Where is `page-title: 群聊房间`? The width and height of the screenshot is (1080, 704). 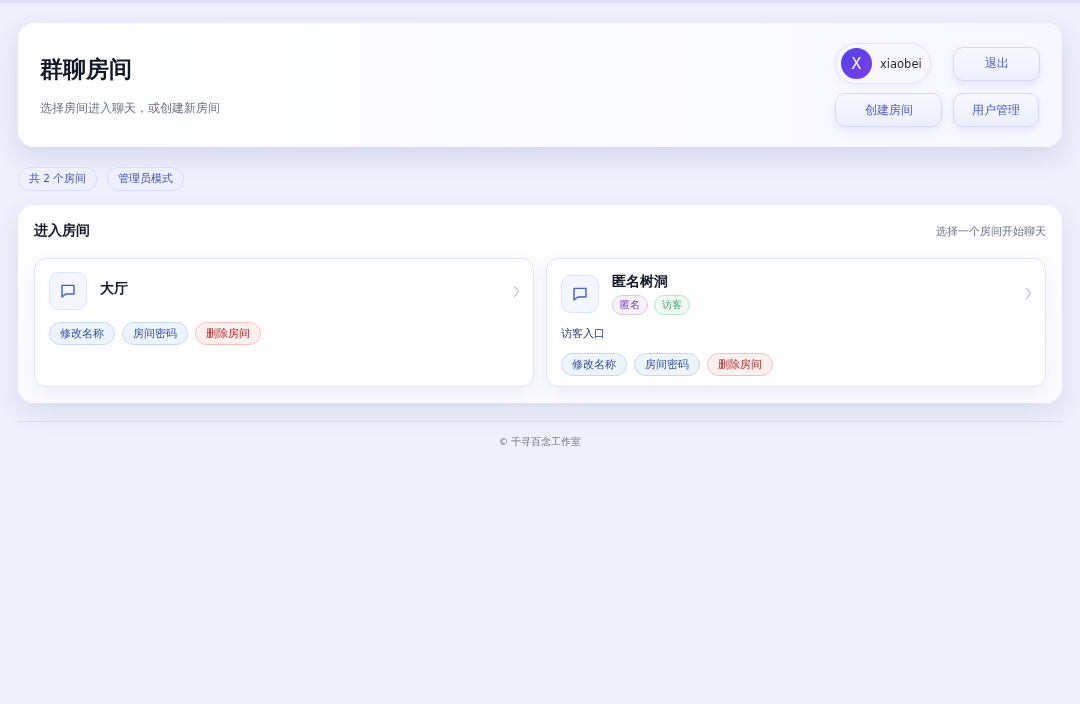 page-title: 群聊房间 is located at coordinates (86, 69).